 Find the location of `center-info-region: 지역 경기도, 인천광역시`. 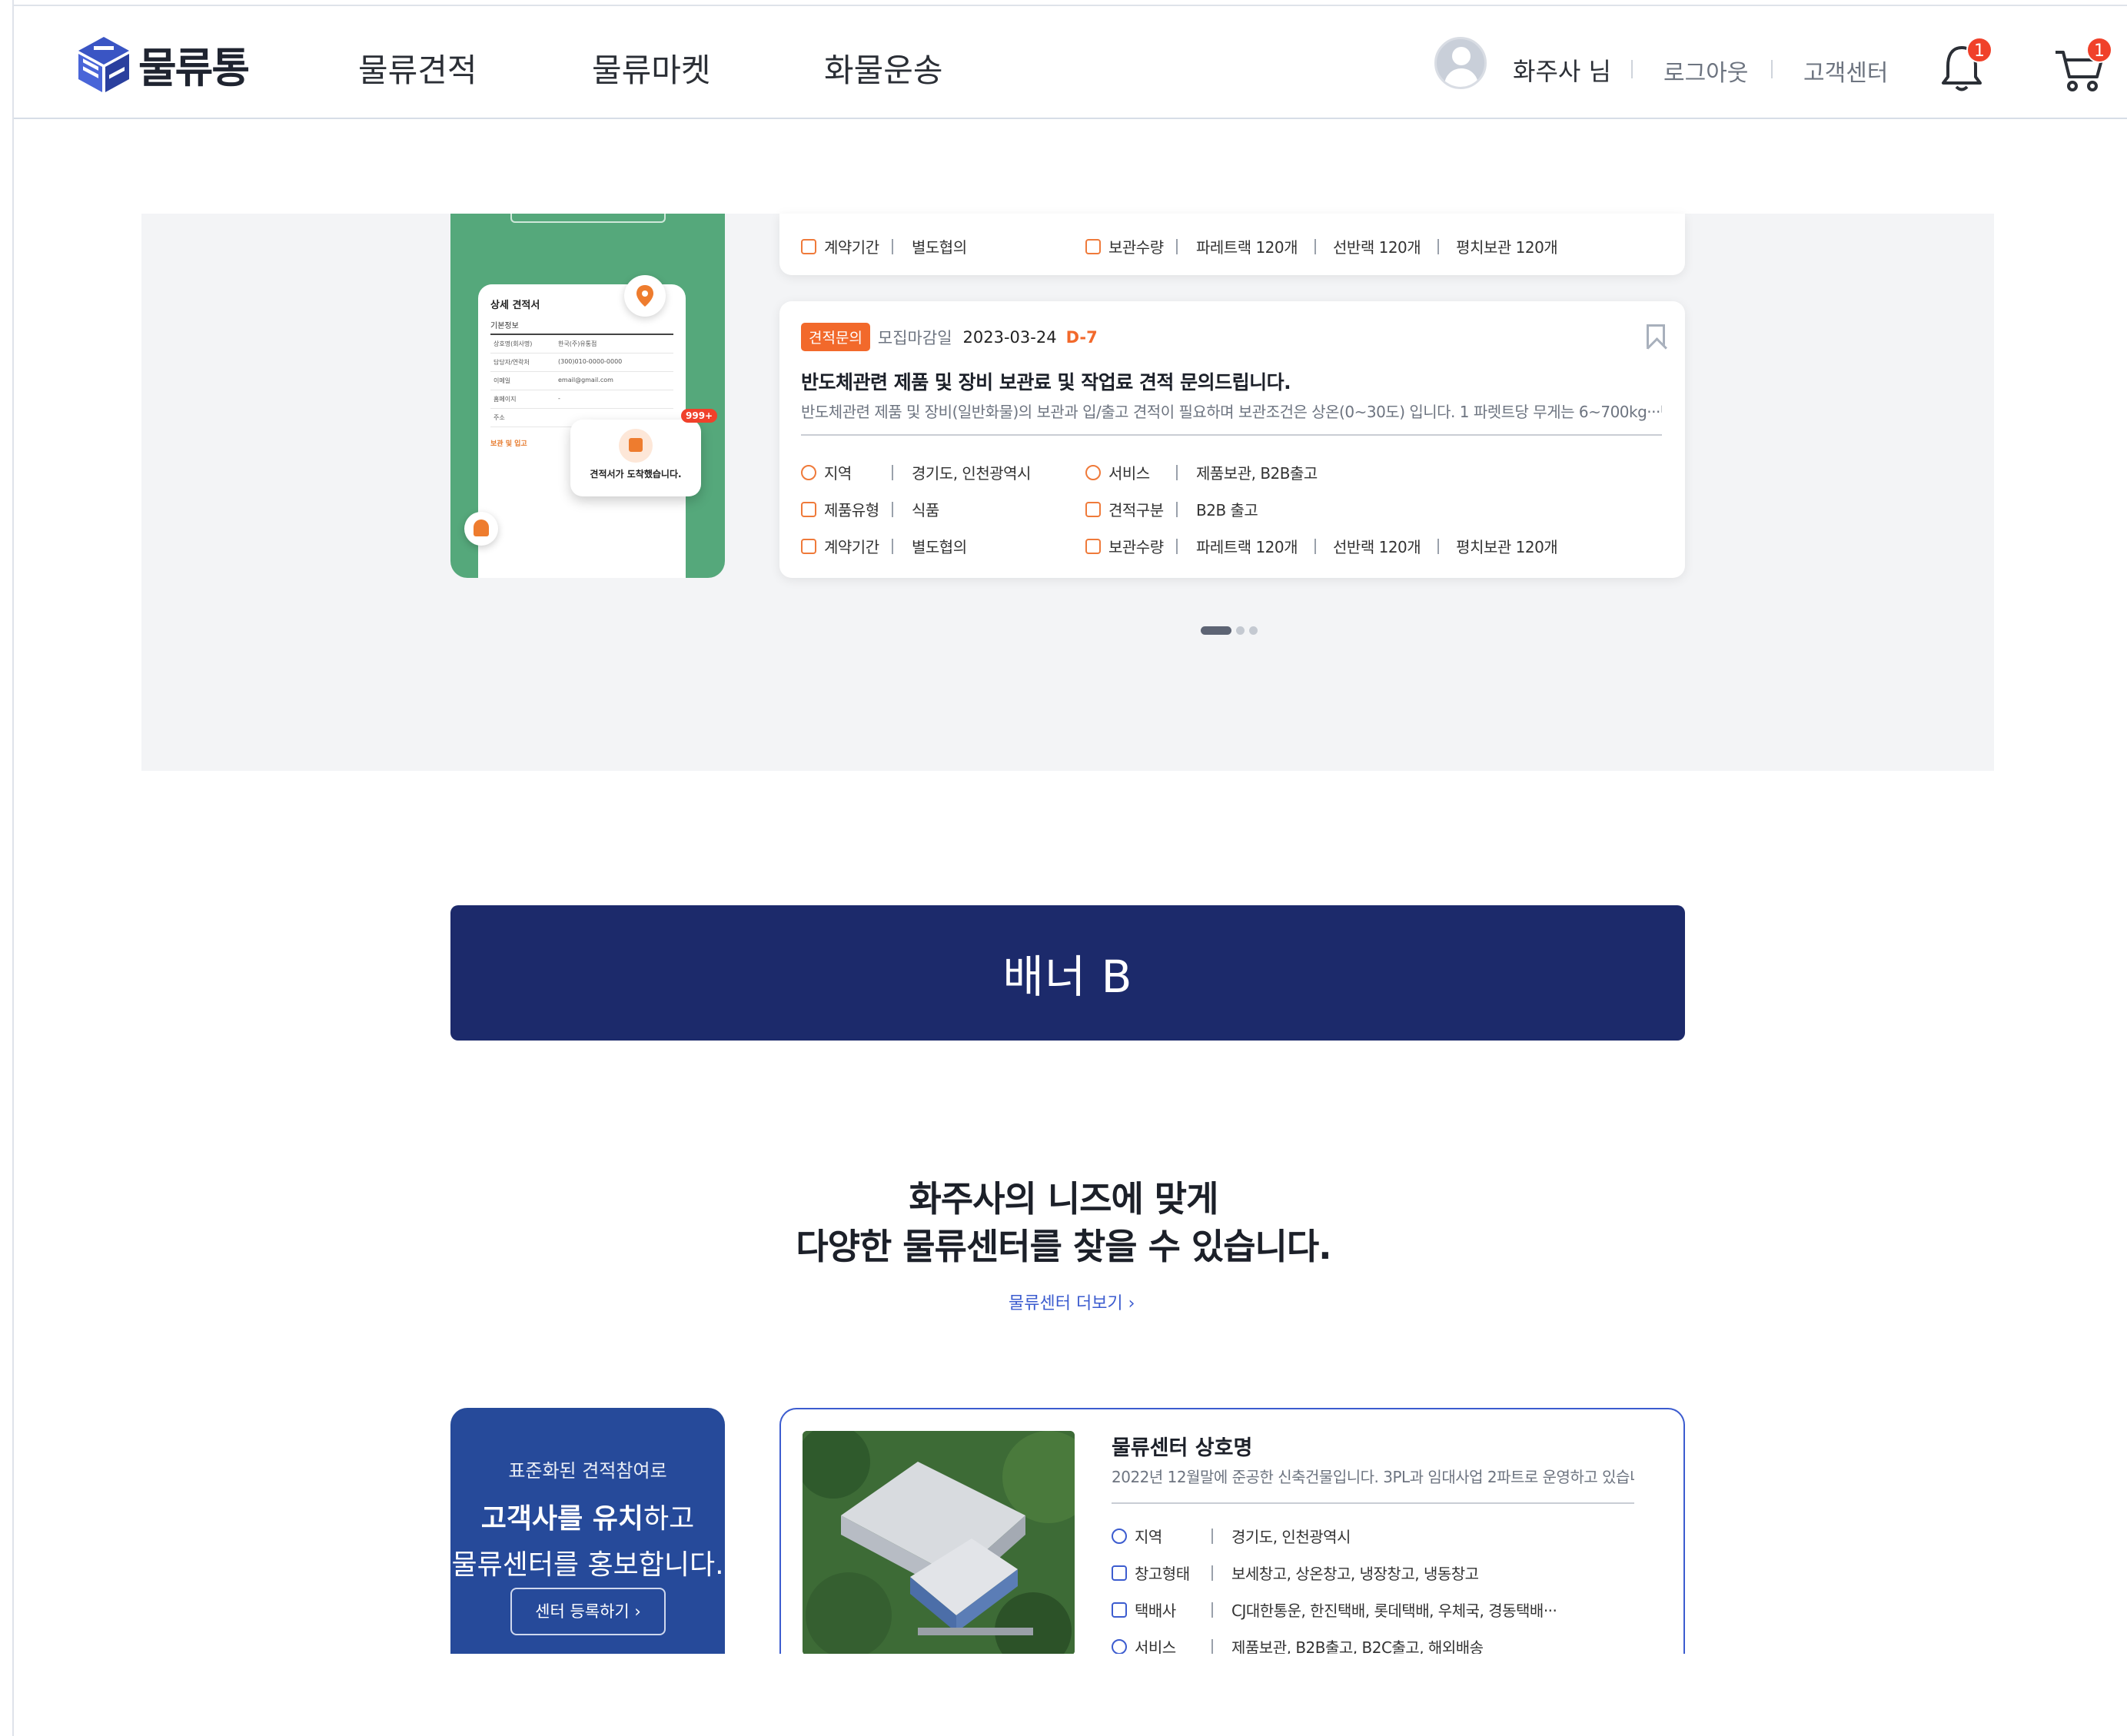

center-info-region: 지역 경기도, 인천광역시 is located at coordinates (1231, 1536).